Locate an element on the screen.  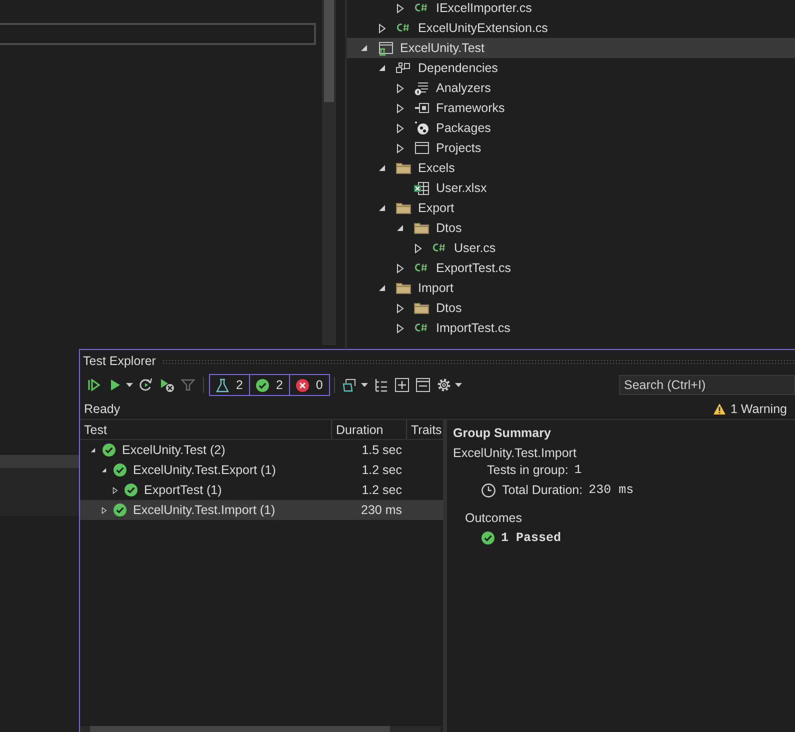
column-header: Test is located at coordinates (206, 429).